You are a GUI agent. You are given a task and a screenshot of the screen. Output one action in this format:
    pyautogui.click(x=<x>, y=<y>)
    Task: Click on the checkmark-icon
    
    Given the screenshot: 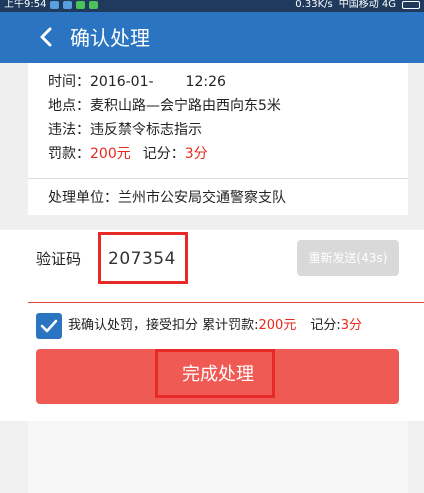 What is the action you would take?
    pyautogui.click(x=49, y=326)
    